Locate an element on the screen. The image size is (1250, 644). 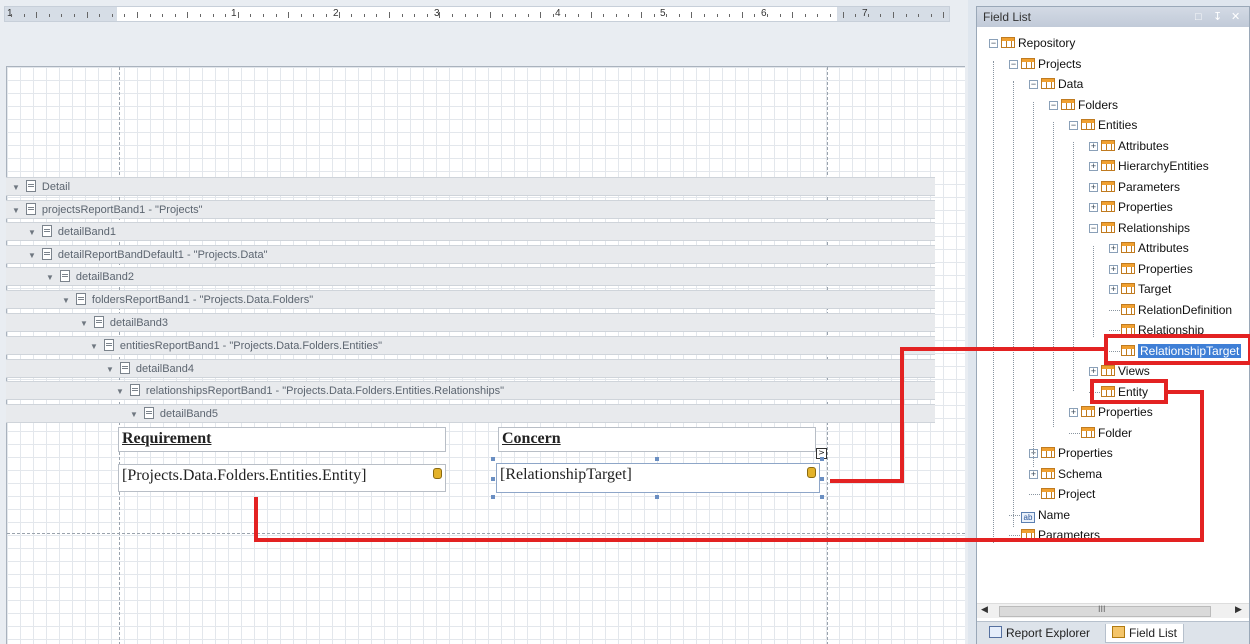
connector-line-relationshiptarget is located at coordinates (968, 415).